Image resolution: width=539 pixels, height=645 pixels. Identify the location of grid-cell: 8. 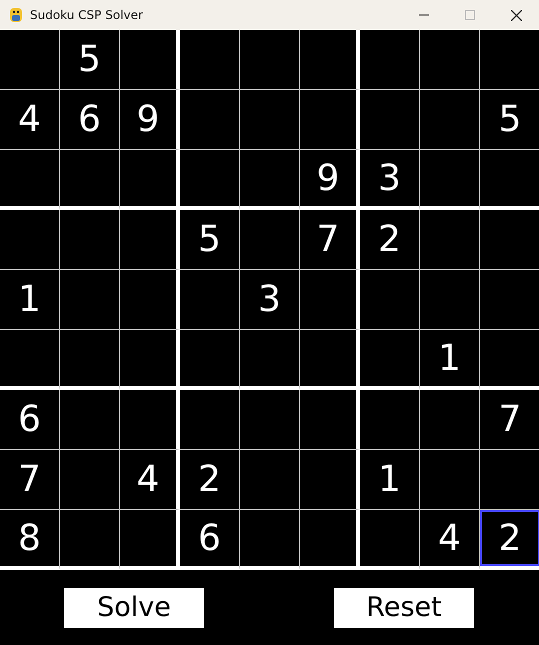
(30, 540).